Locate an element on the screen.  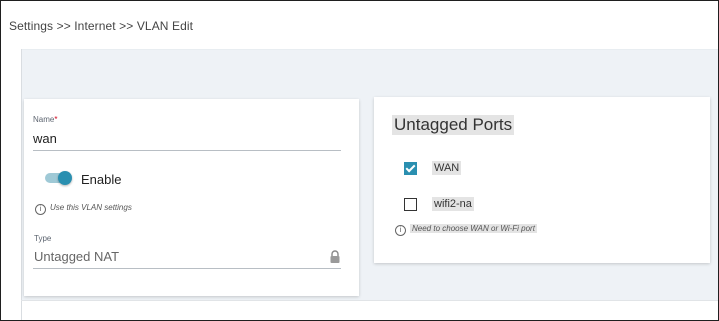
port-requirement-hint: i Need to choose WAN or Wi-Fi port is located at coordinates (466, 230).